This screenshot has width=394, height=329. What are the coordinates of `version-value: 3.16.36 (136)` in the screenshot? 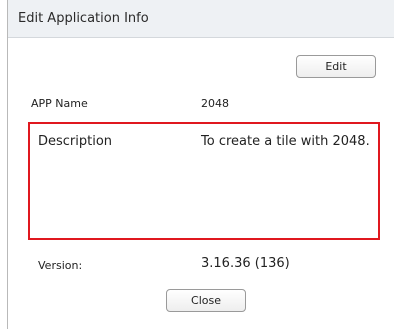 It's located at (245, 263).